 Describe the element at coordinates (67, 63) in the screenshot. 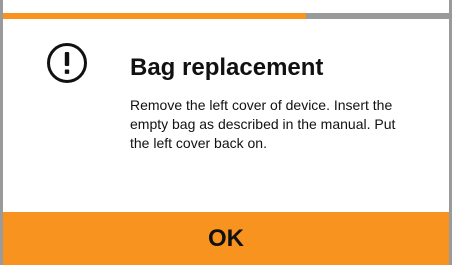

I see `exclamation-circle-icon` at that location.